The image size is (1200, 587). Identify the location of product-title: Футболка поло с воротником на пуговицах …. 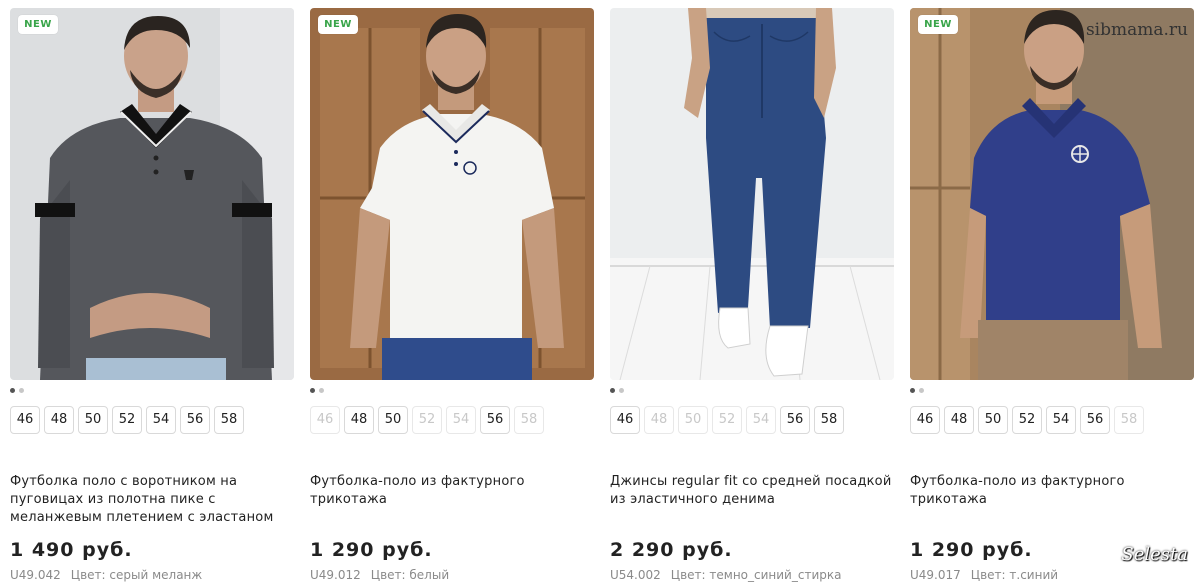
(152, 500).